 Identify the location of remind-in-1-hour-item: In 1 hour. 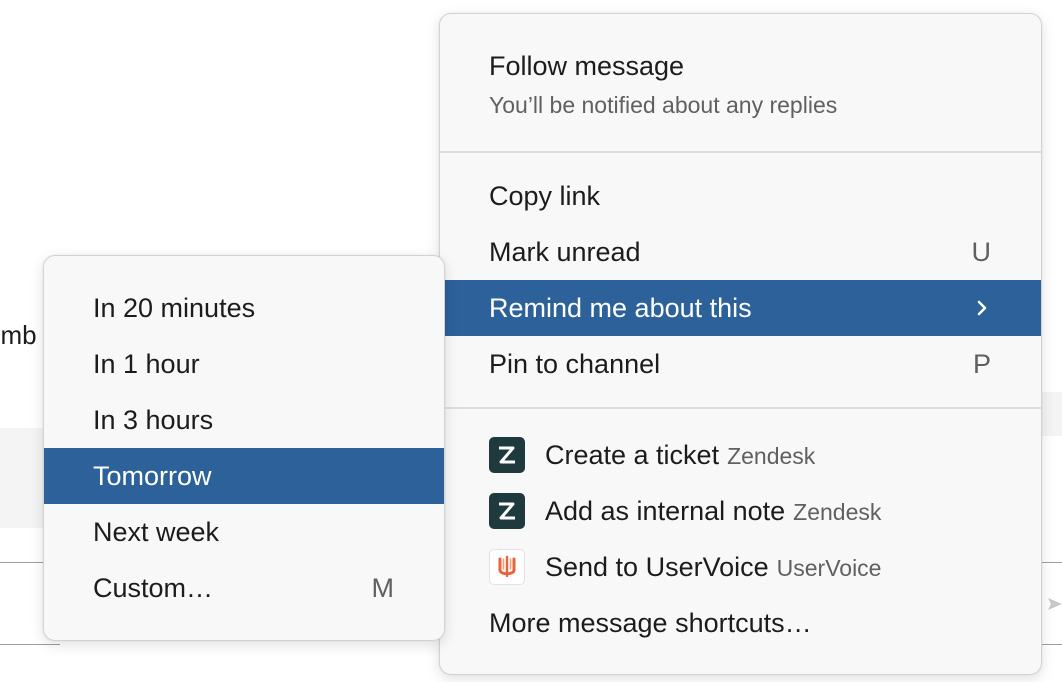
(244, 364).